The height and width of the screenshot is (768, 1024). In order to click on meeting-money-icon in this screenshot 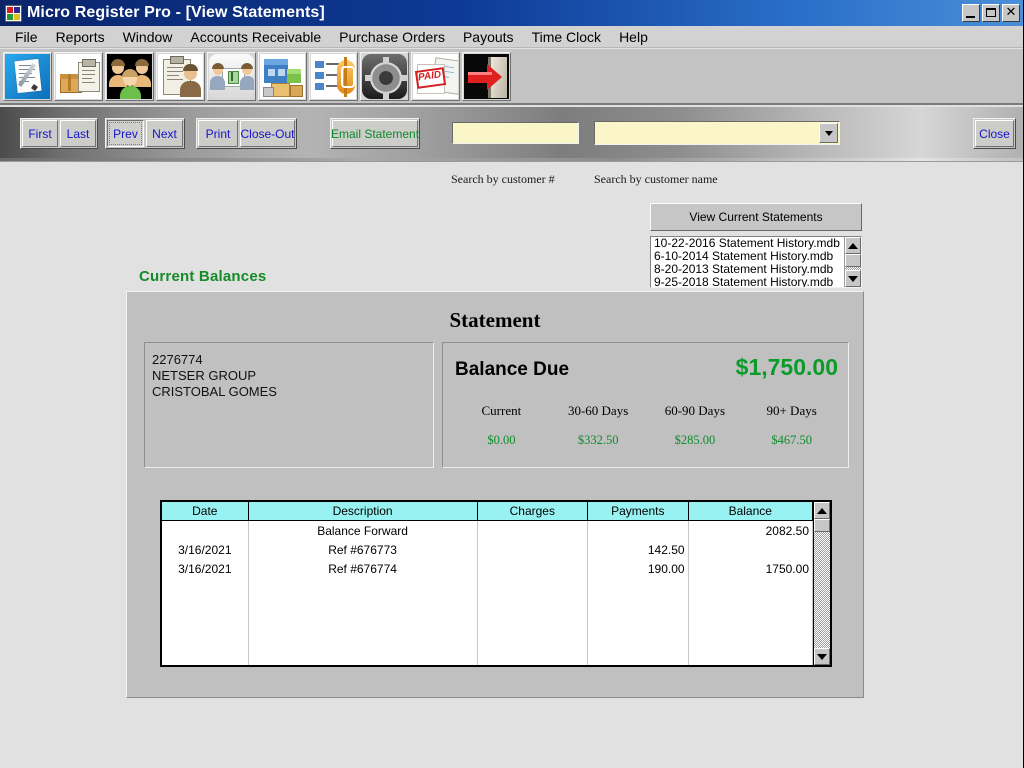, I will do `click(231, 76)`.